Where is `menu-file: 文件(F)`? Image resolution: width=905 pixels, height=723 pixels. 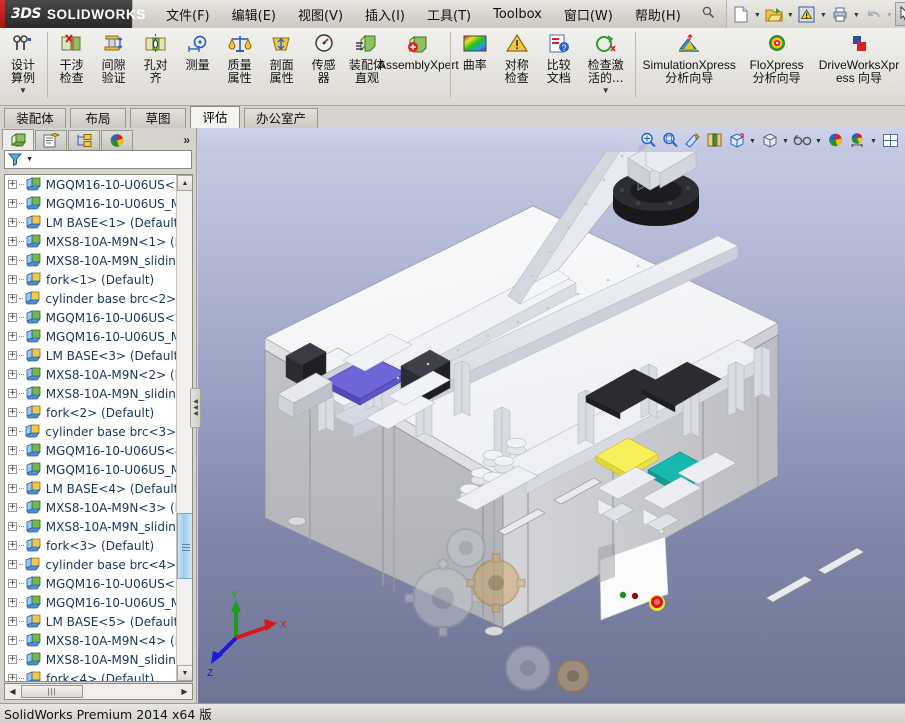
menu-file: 文件(F) is located at coordinates (188, 14).